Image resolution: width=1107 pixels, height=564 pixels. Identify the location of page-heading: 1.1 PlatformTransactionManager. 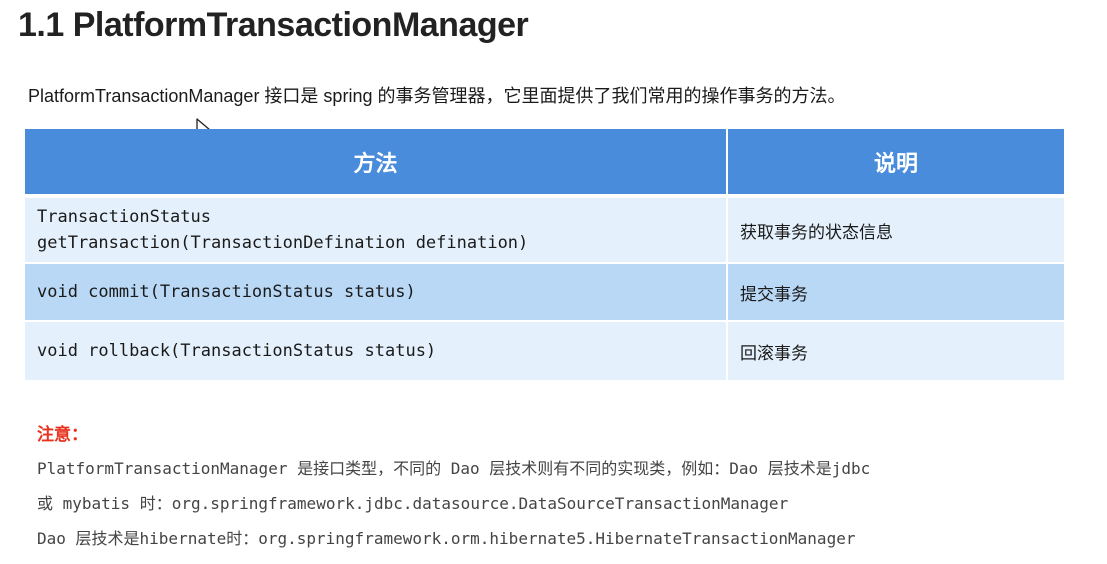
(273, 25).